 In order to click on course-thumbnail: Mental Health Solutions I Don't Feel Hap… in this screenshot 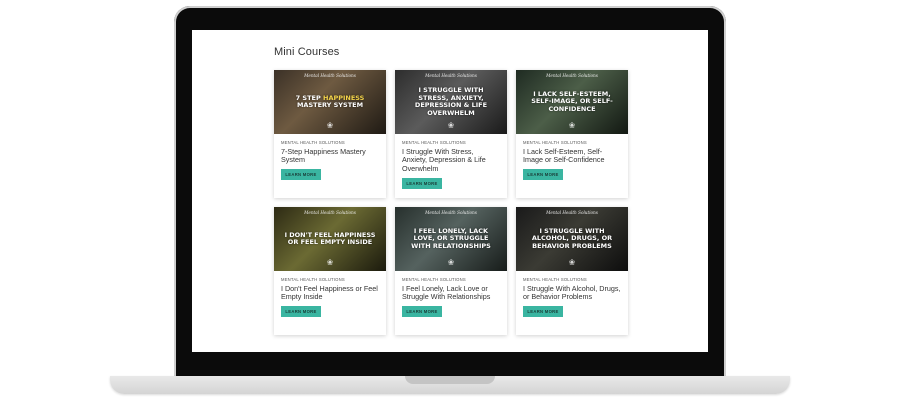, I will do `click(330, 239)`.